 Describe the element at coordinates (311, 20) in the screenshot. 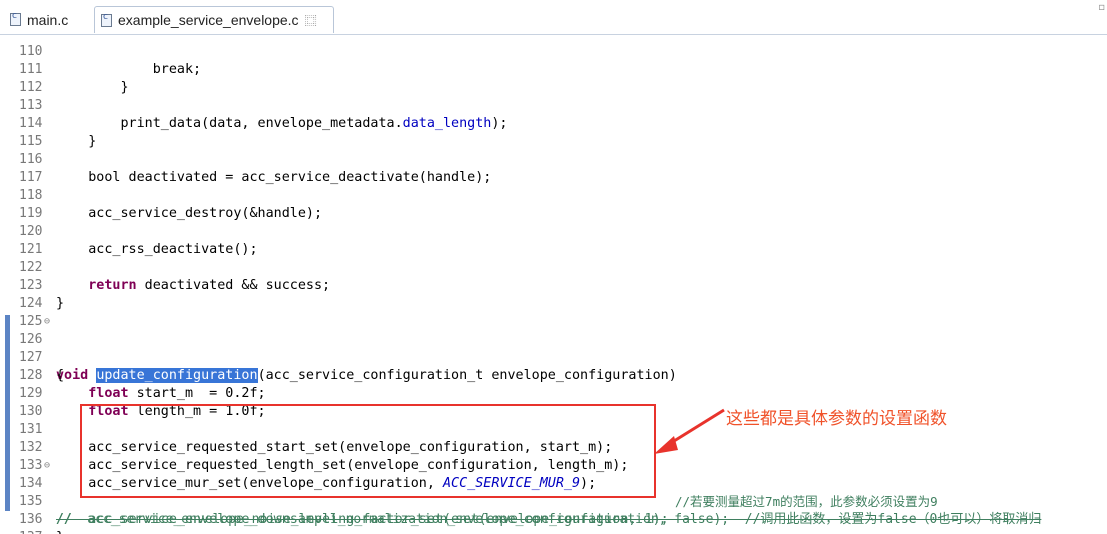

I see `close-tab-icon: ⿴` at that location.